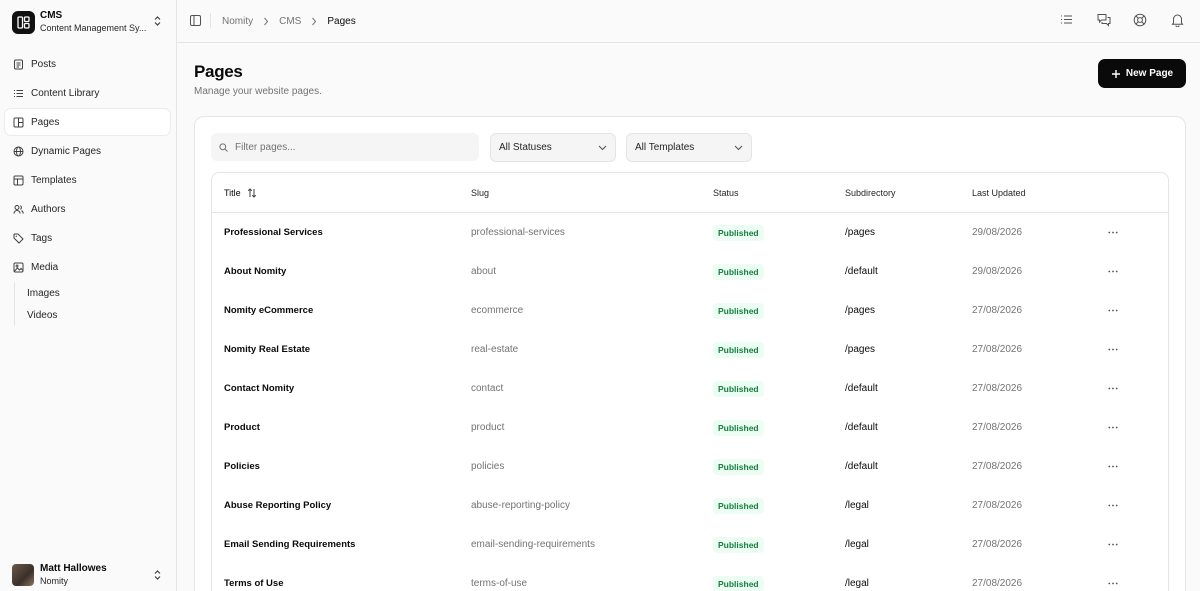  What do you see at coordinates (277, 505) in the screenshot?
I see `row-title: Abuse Reporting Policy` at bounding box center [277, 505].